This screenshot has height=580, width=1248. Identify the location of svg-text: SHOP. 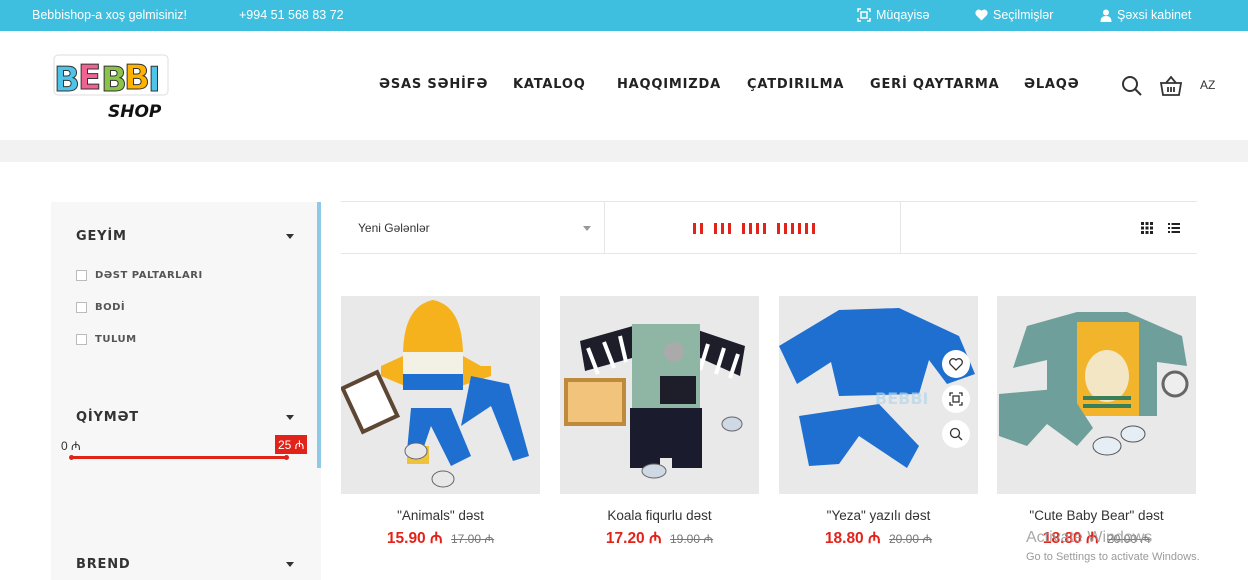
(135, 111).